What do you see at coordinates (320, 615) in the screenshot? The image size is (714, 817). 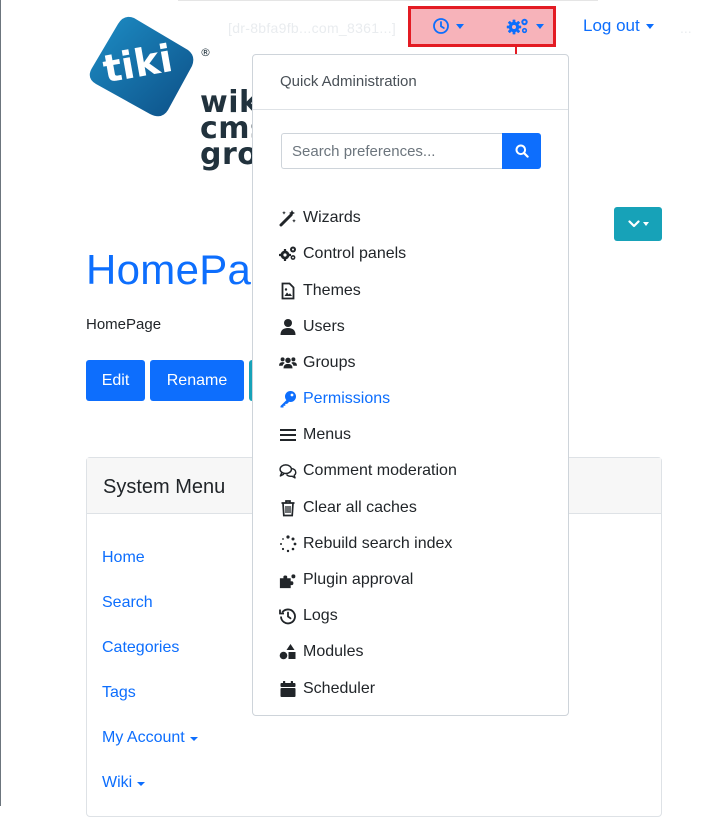 I see `qa-item-label: Logs` at bounding box center [320, 615].